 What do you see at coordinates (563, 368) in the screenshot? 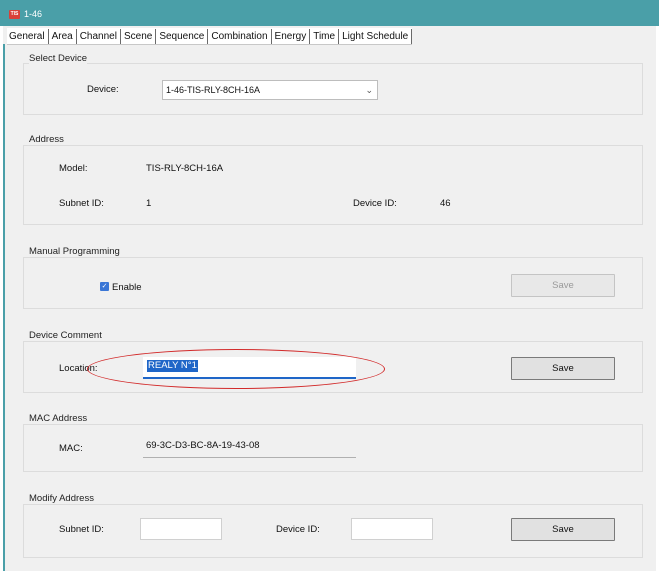
I see `device-comment-save-button: Save` at bounding box center [563, 368].